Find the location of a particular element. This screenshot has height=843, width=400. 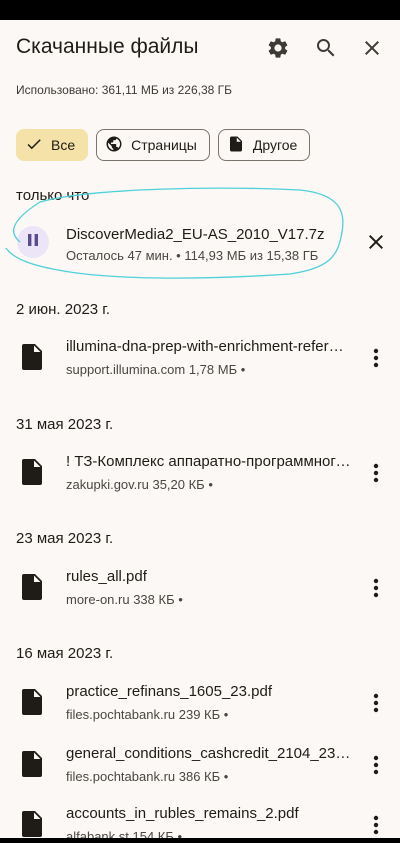

filter-chip-label: Страницы is located at coordinates (164, 145).